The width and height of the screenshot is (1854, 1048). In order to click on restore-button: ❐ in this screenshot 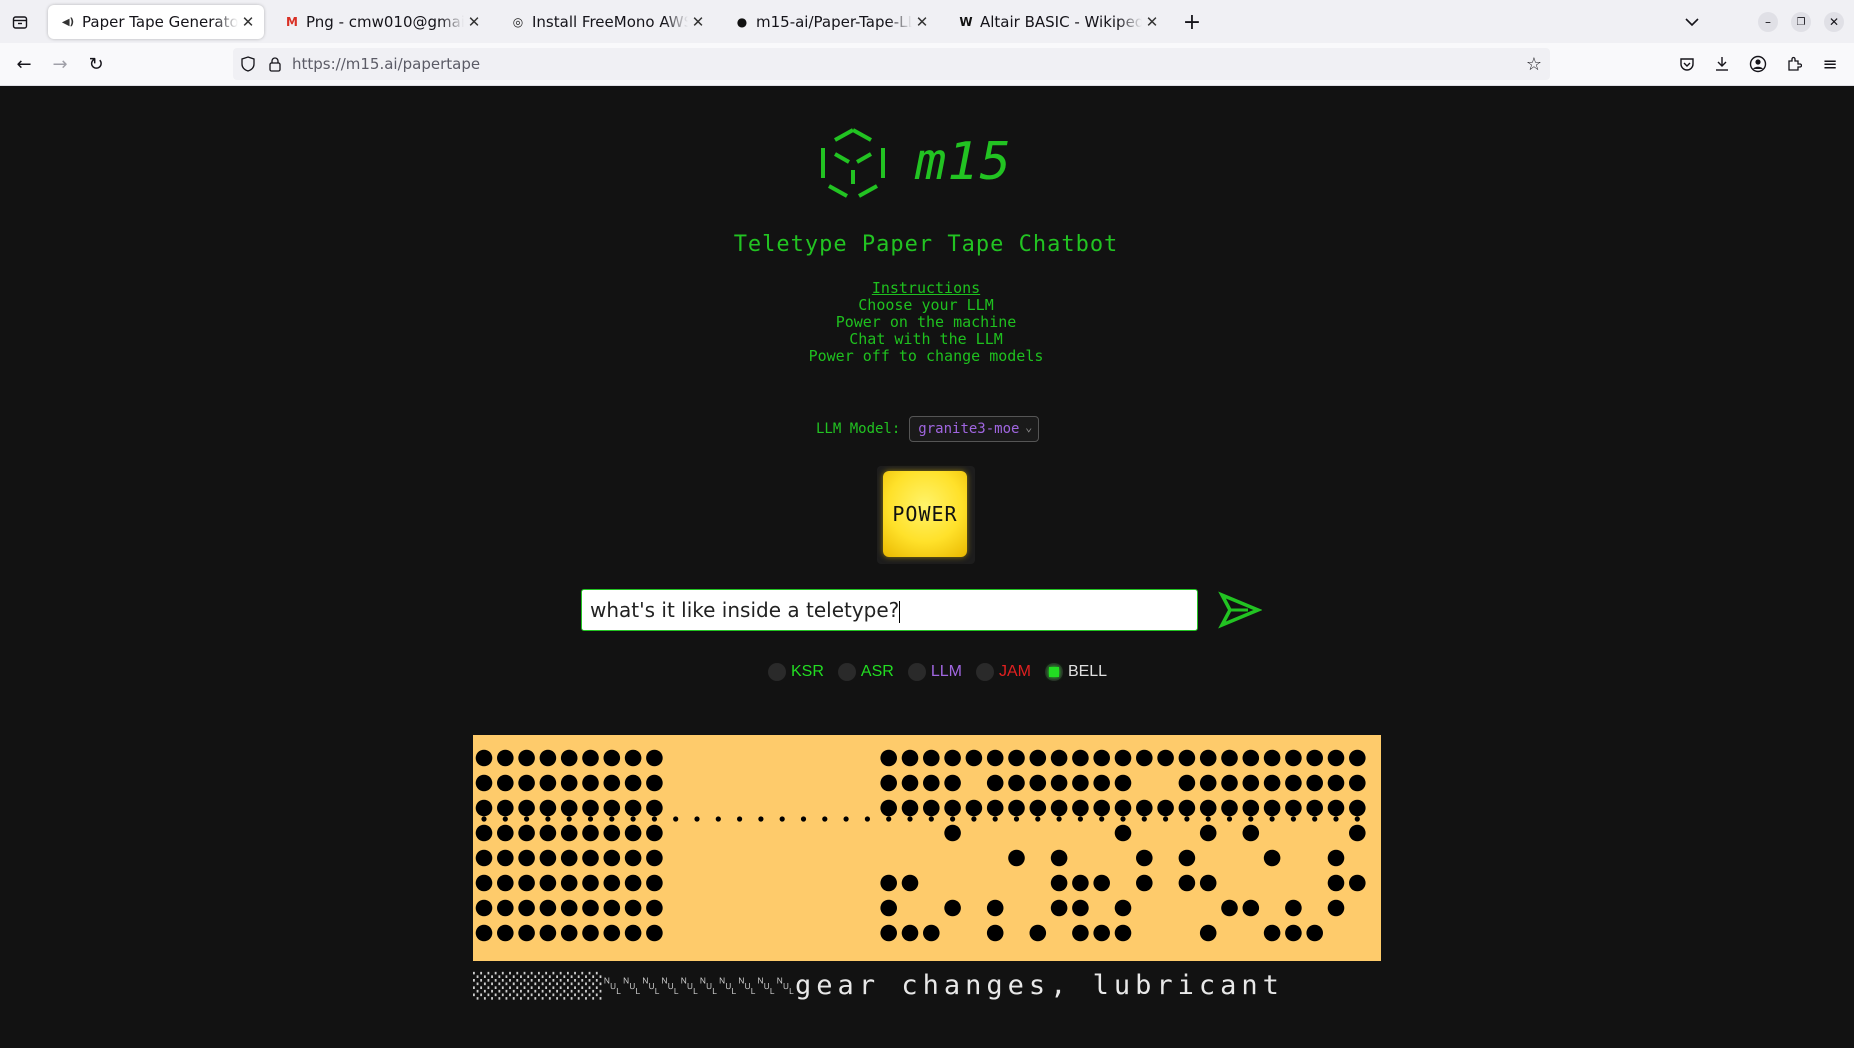, I will do `click(1801, 22)`.